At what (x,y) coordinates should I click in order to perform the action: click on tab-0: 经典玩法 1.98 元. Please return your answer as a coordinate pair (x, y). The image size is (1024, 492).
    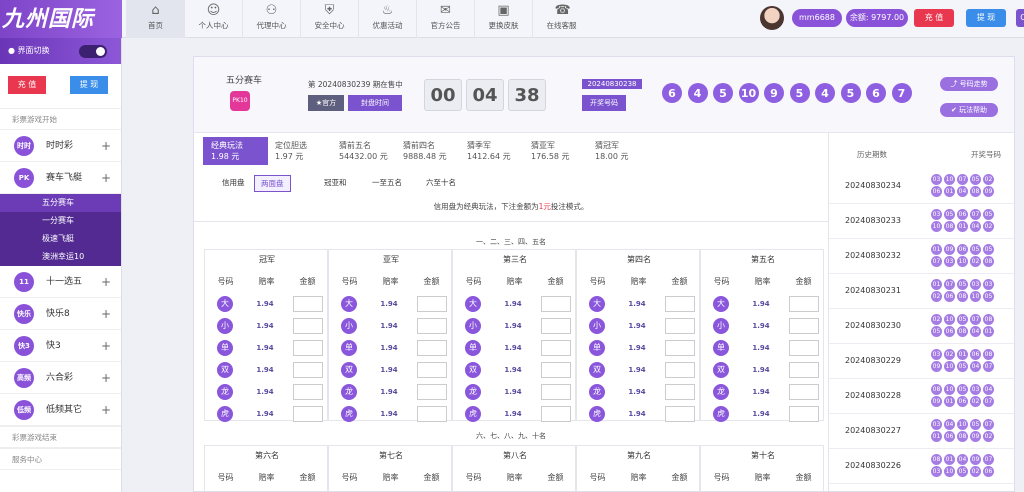
    Looking at the image, I should click on (235, 151).